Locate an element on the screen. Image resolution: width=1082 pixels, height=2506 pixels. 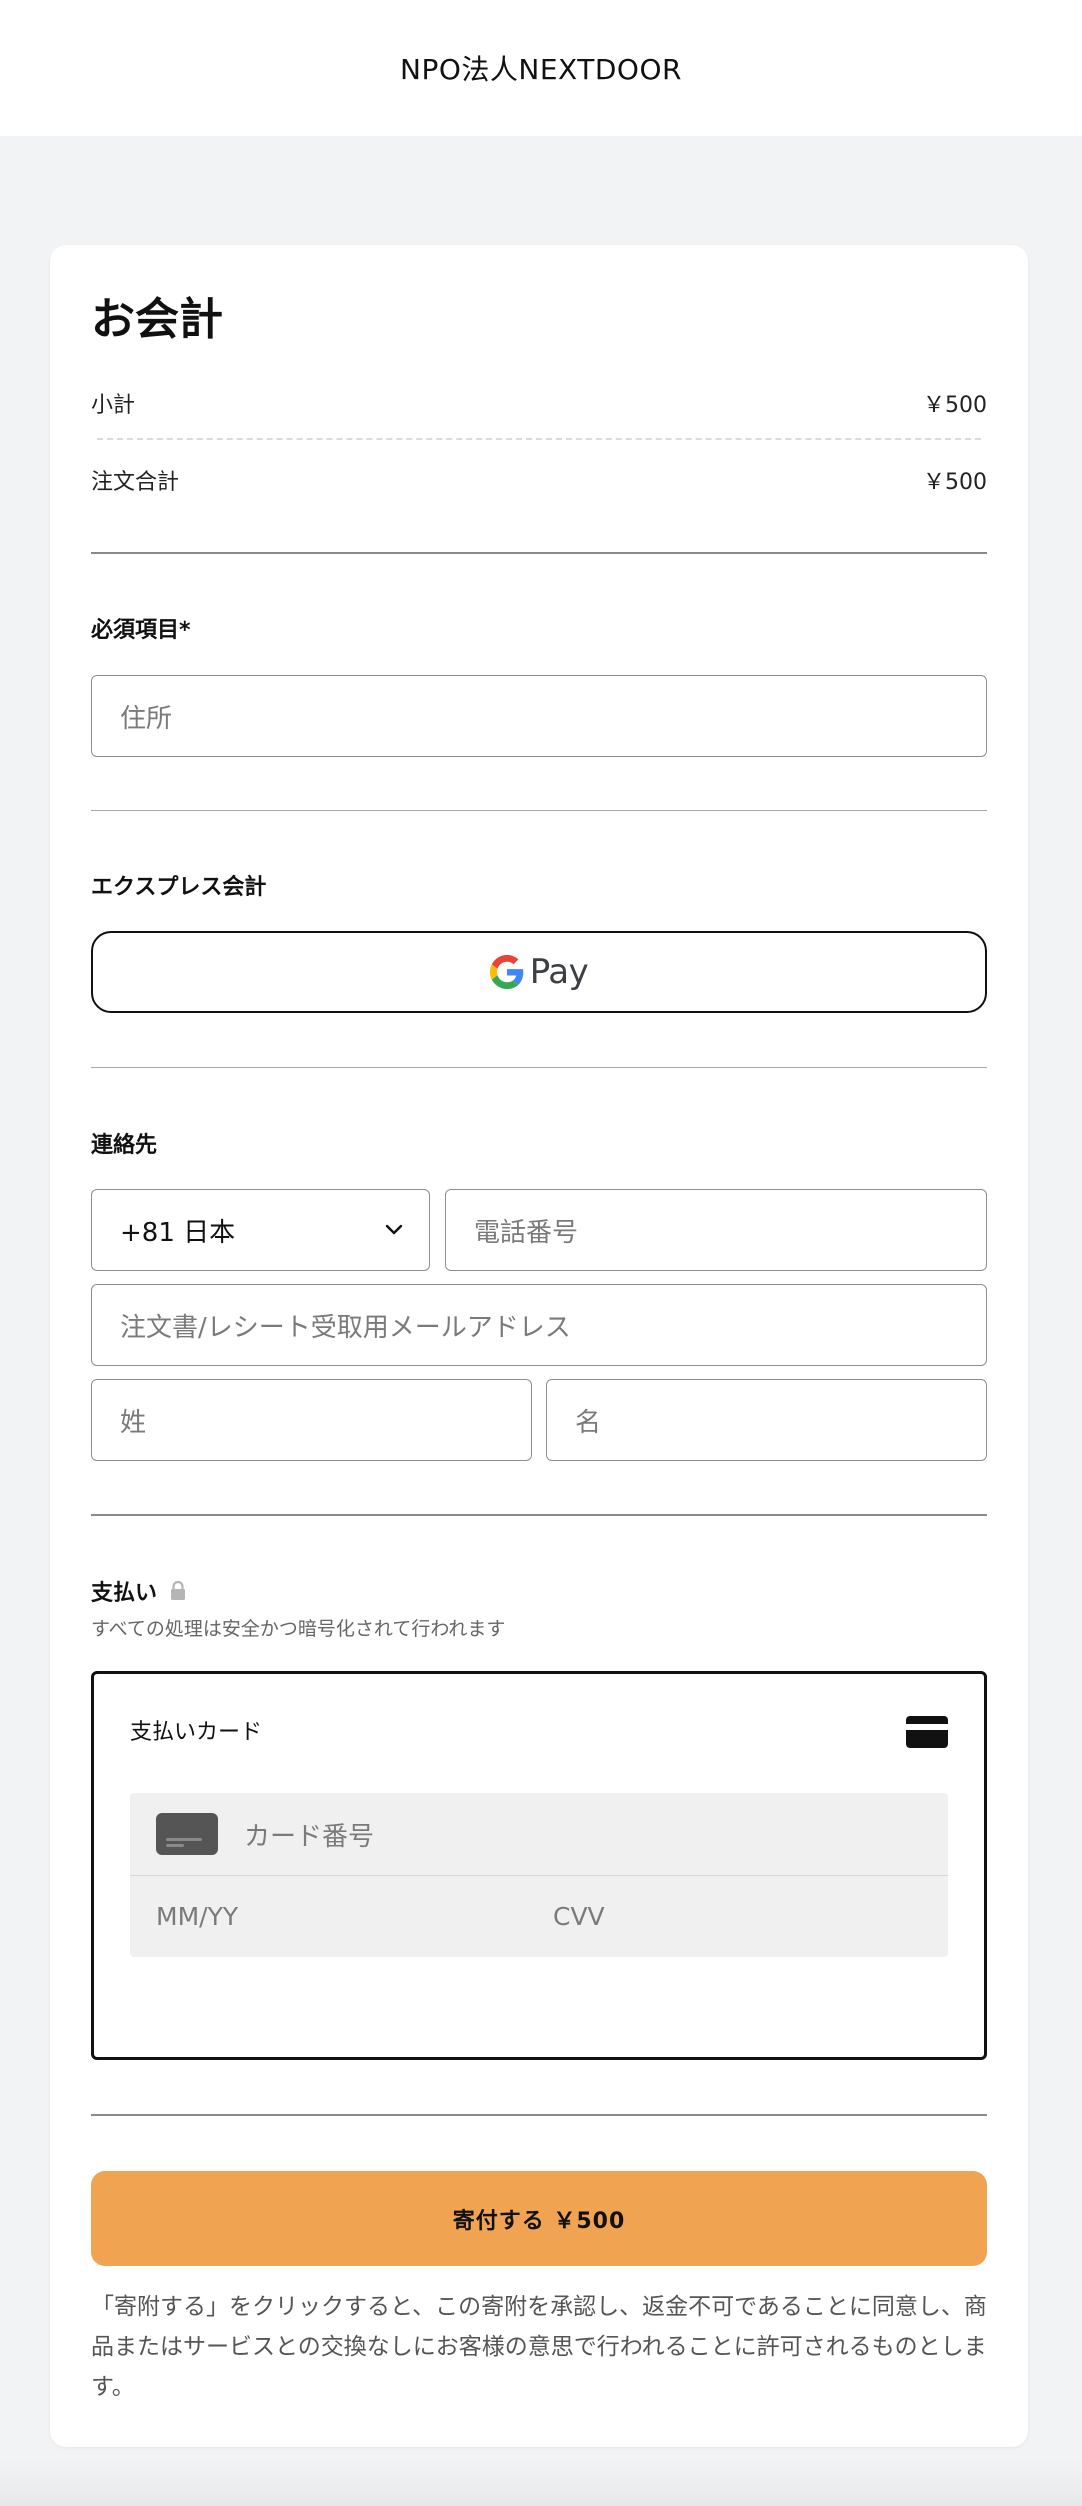
last-name-input: 姓 is located at coordinates (311, 1420).